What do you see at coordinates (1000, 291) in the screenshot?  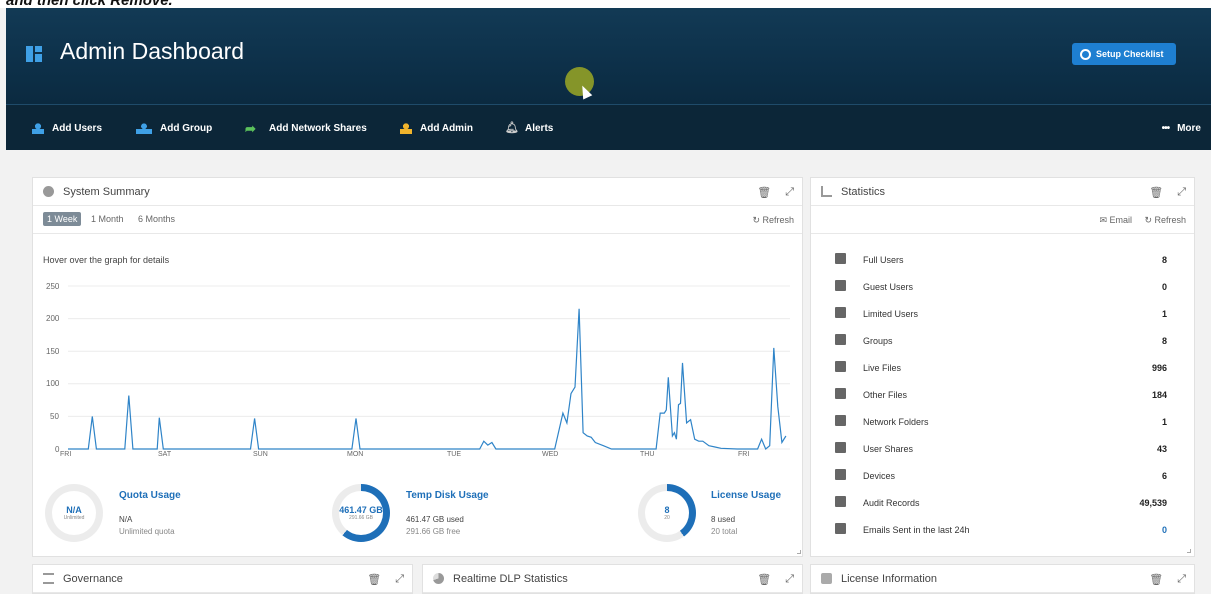 I see `stat-row: Guest Users 0` at bounding box center [1000, 291].